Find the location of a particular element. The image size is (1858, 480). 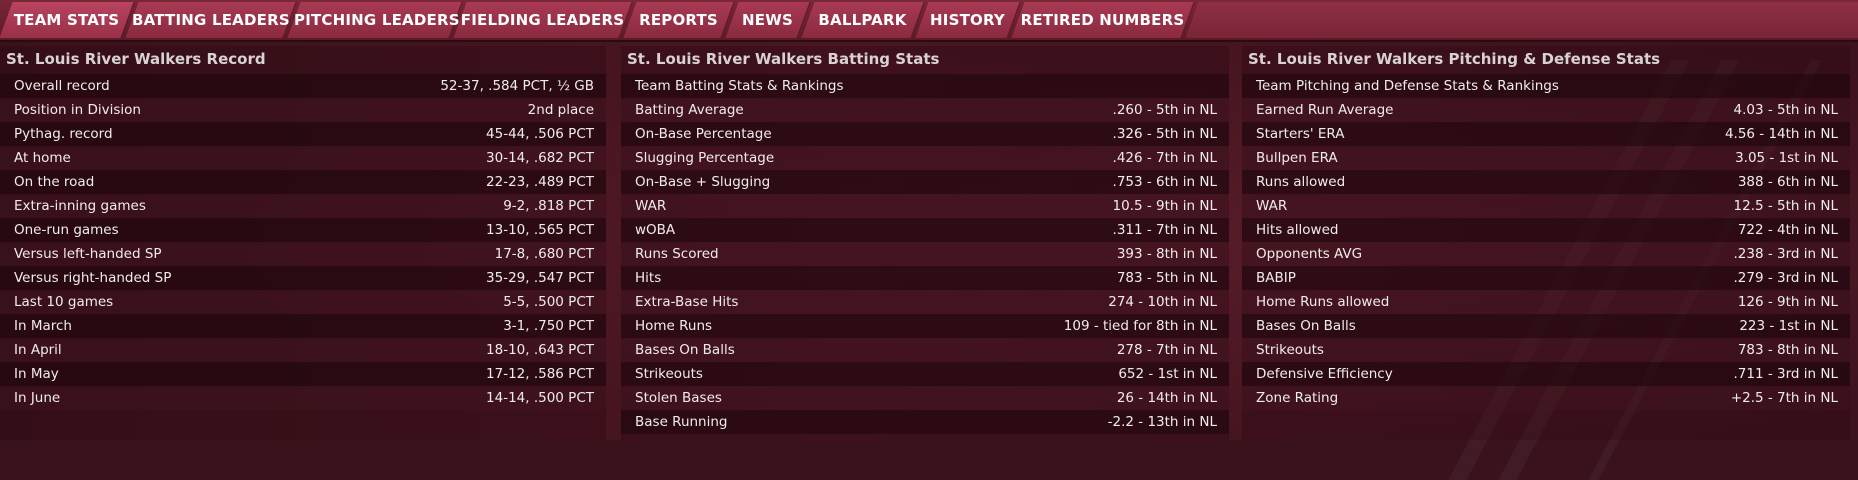

row-label: Hits is located at coordinates (648, 278).